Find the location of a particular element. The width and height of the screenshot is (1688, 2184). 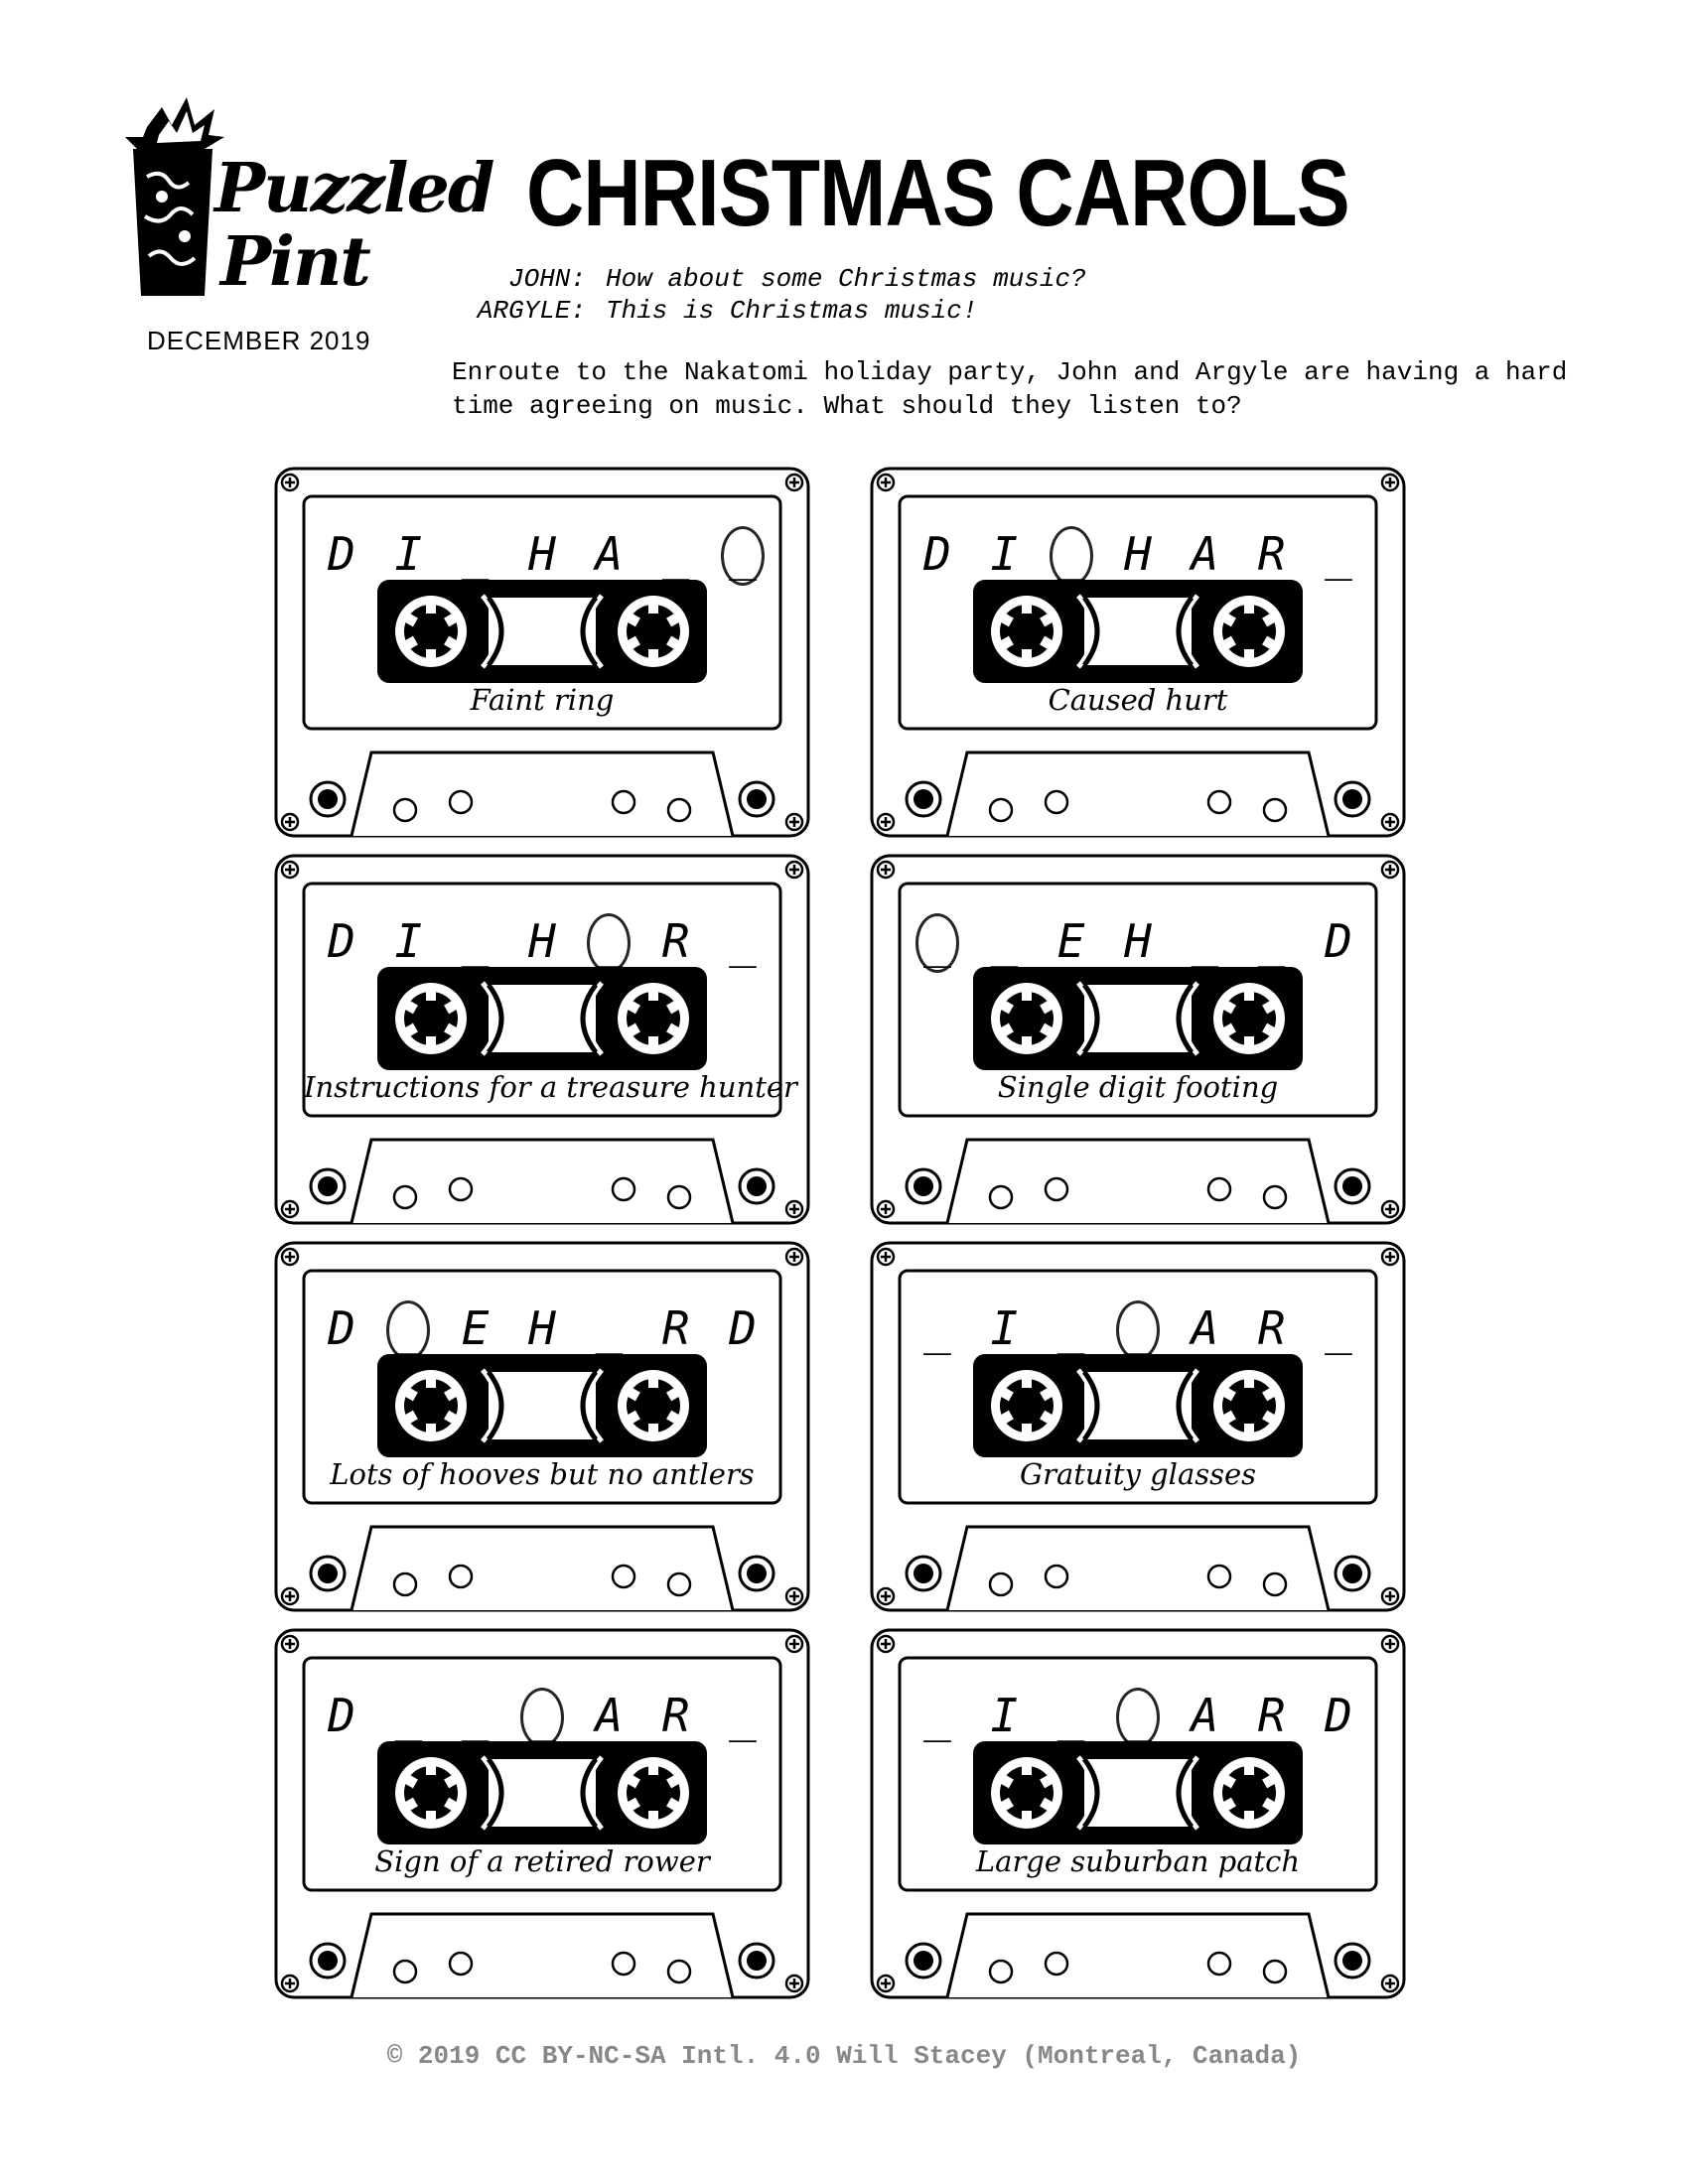

event-month: DECEMBER 2019 is located at coordinates (259, 340).